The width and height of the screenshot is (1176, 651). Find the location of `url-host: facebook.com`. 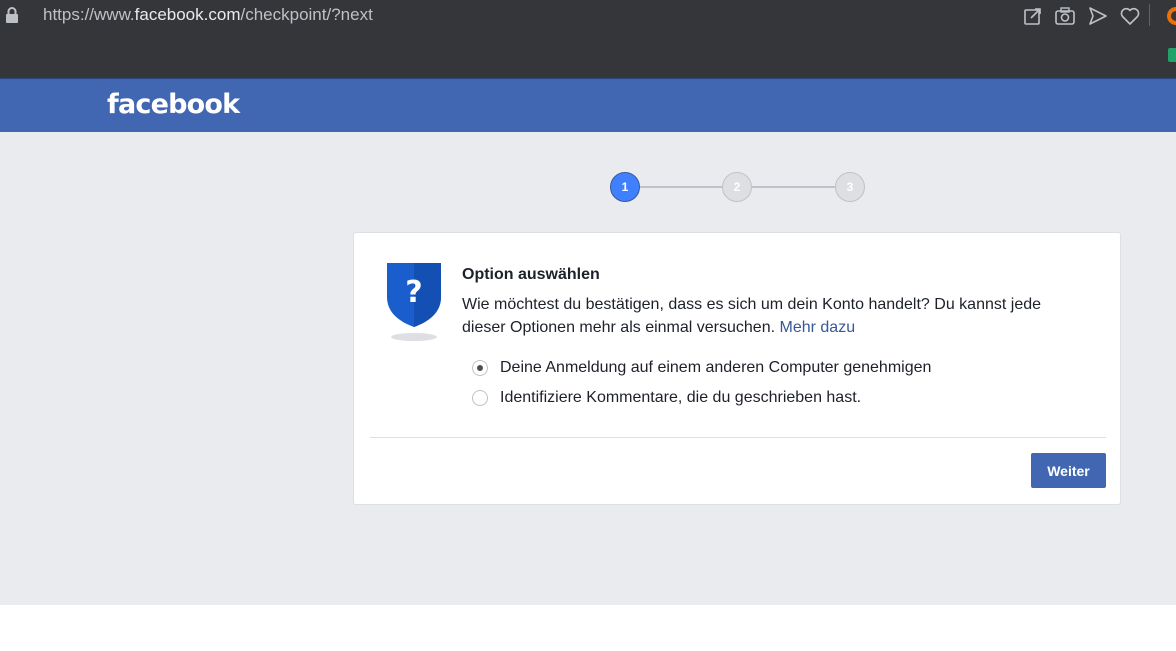

url-host: facebook.com is located at coordinates (187, 14).